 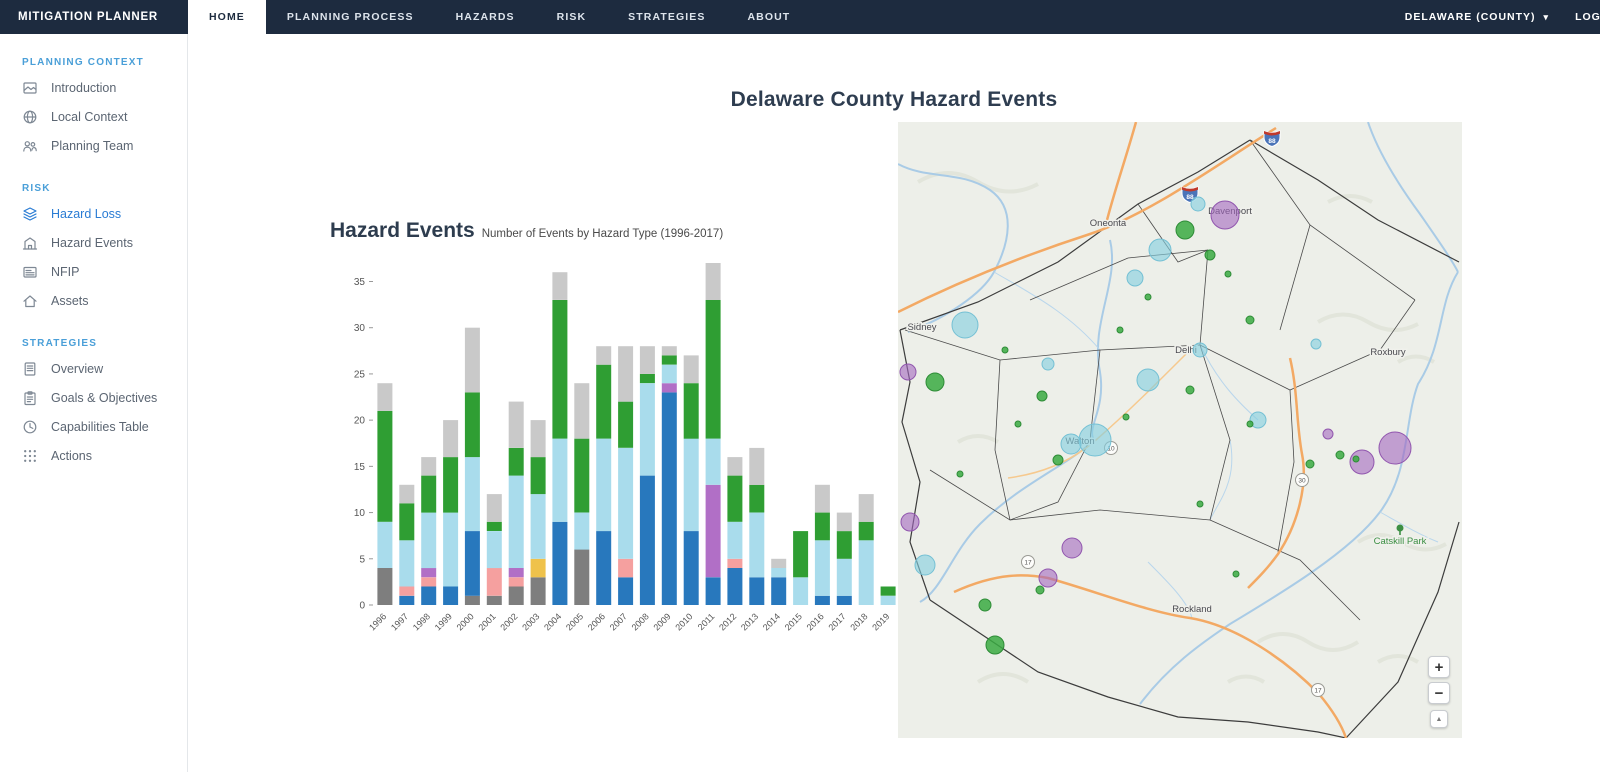 What do you see at coordinates (93, 455) in the screenshot?
I see `sidebar-item-actions: Actions` at bounding box center [93, 455].